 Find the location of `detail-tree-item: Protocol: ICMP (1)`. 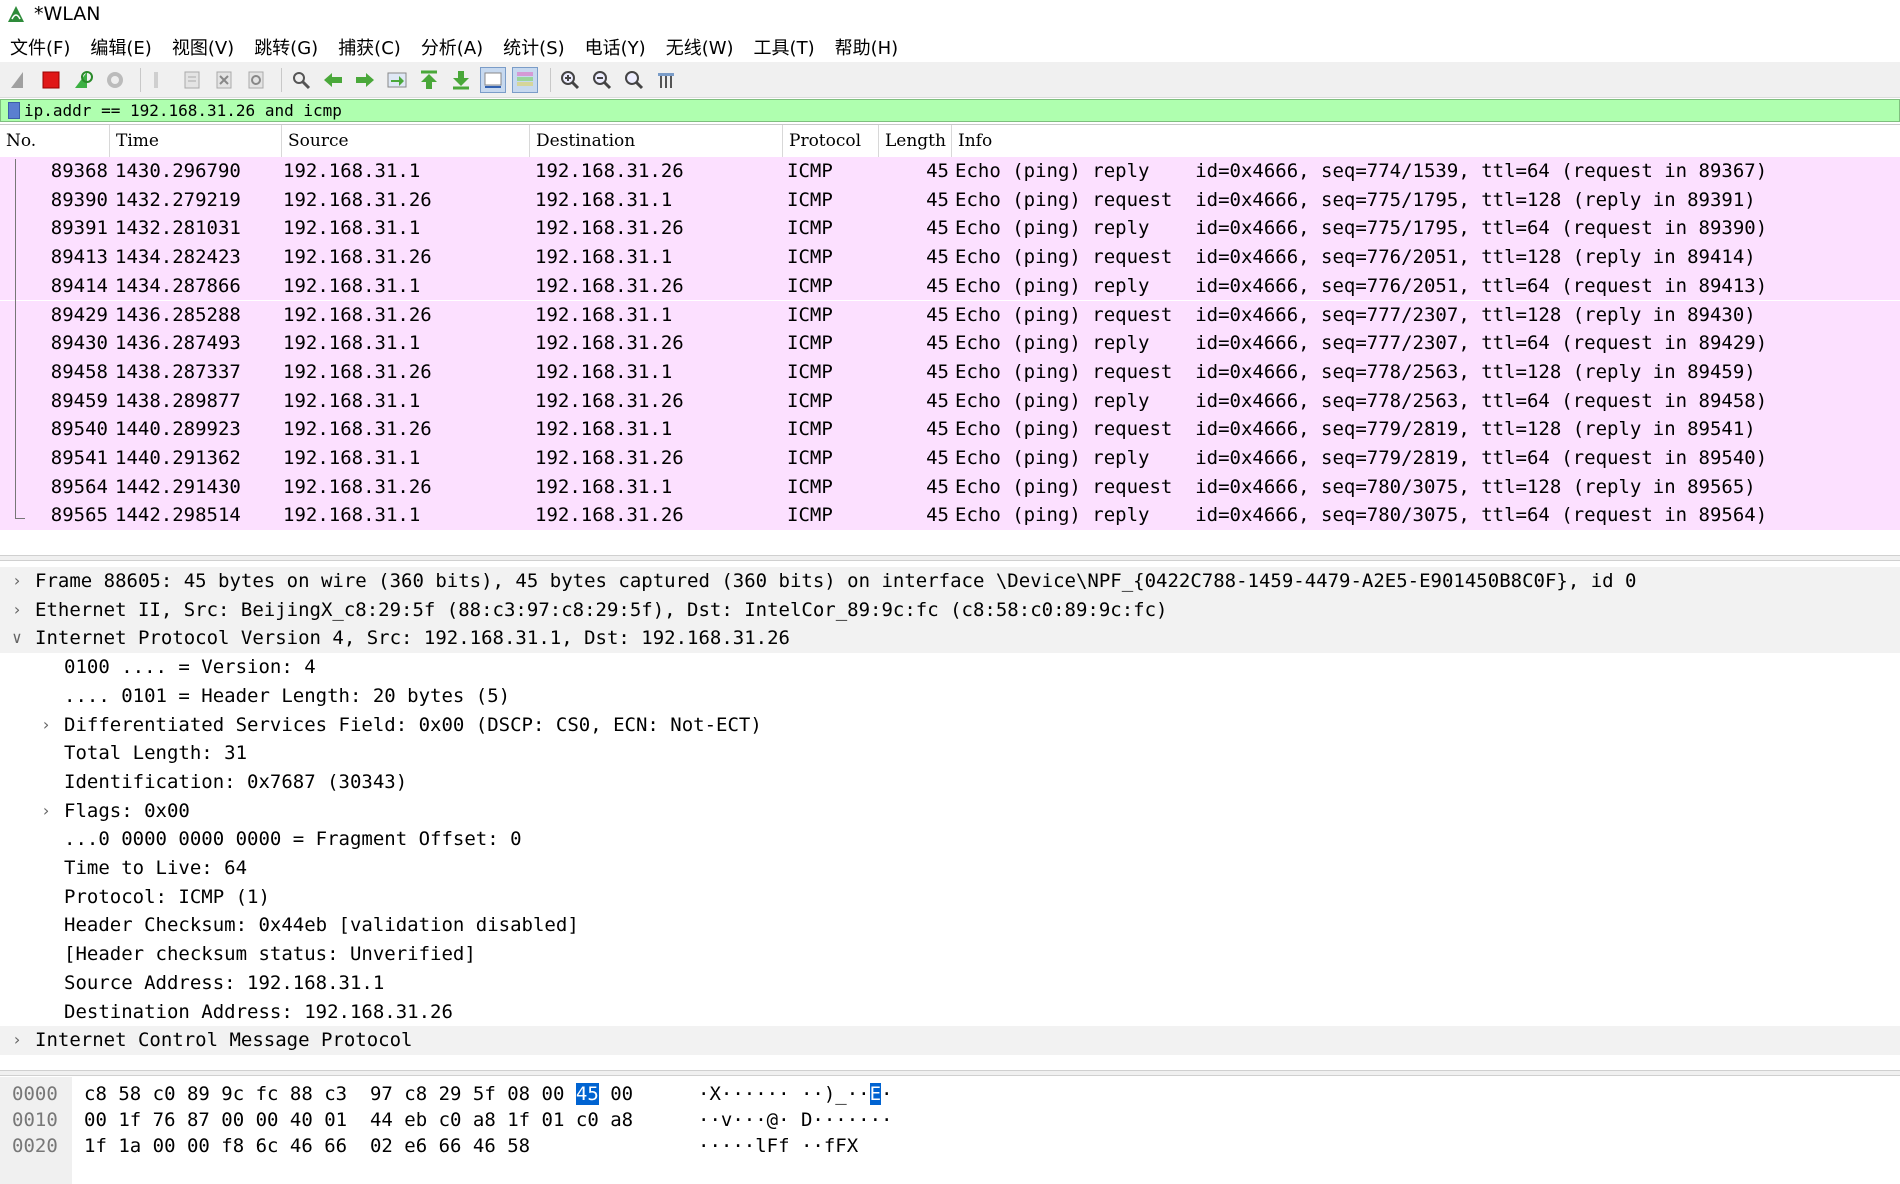

detail-tree-item: Protocol: ICMP (1) is located at coordinates (950, 897).